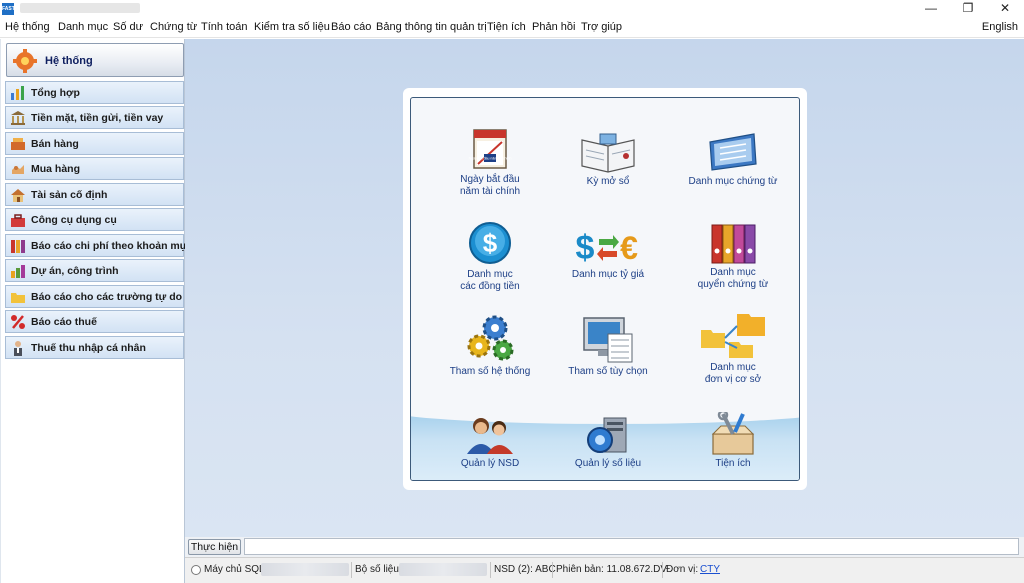 This screenshot has width=1024, height=583. I want to click on sidebar-item-label: Dự án, công trình, so click(75, 271).